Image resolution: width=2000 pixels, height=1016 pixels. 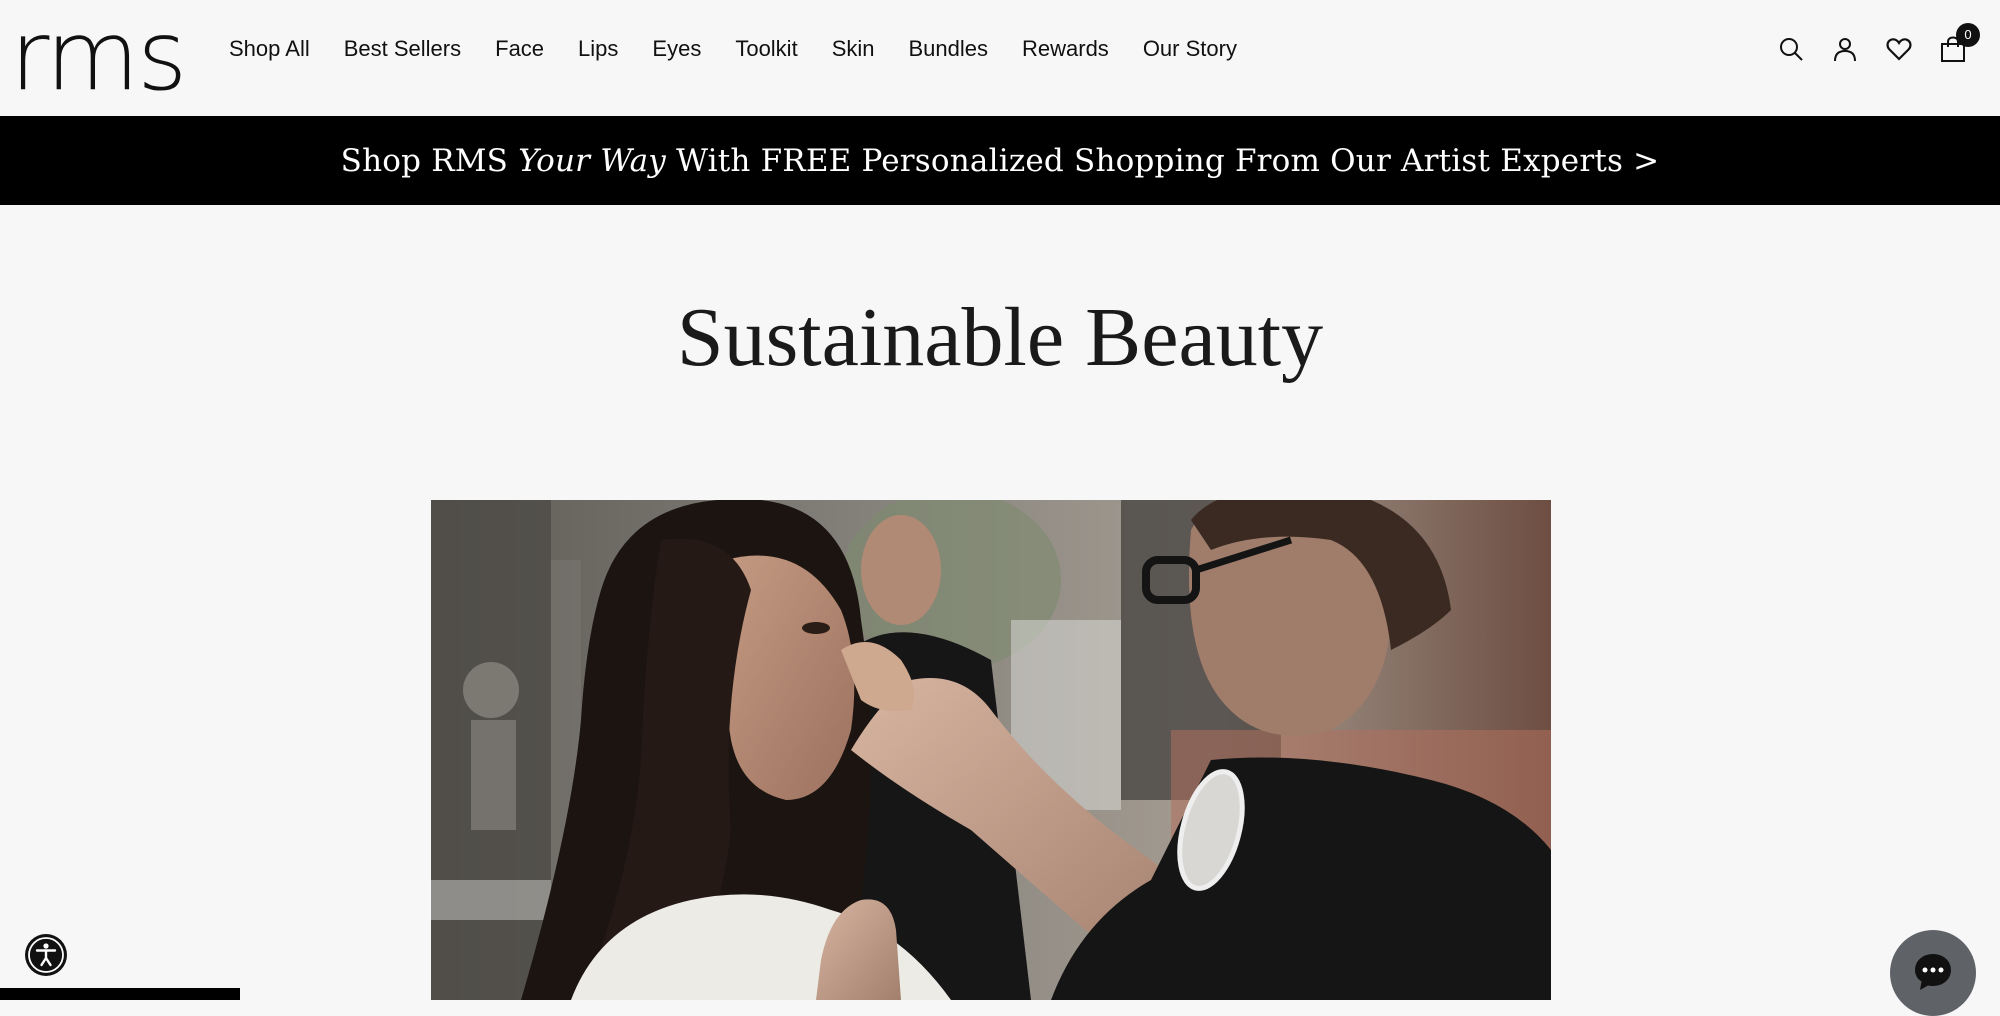 What do you see at coordinates (429, 160) in the screenshot?
I see `banner-text-start: Shop RMS` at bounding box center [429, 160].